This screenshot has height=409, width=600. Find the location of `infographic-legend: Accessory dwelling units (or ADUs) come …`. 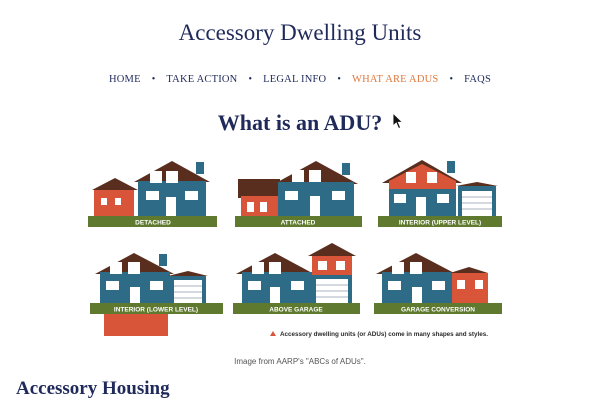

infographic-legend: Accessory dwelling units (or ADUs) come … is located at coordinates (384, 334).